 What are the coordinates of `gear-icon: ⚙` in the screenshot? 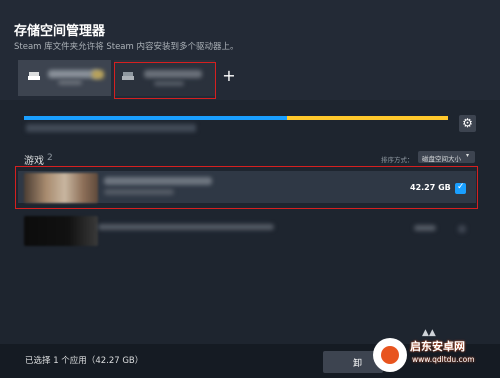 It's located at (467, 123).